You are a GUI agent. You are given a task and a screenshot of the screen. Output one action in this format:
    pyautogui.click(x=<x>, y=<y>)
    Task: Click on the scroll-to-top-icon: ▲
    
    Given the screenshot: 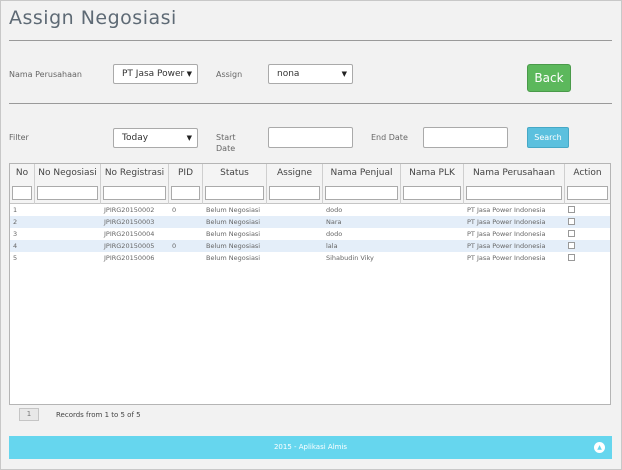 What is the action you would take?
    pyautogui.click(x=599, y=447)
    